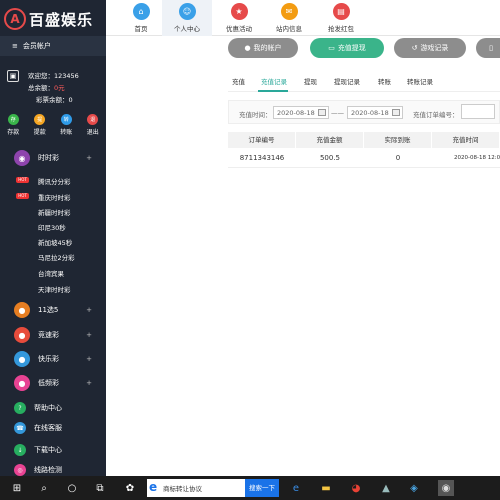 This screenshot has height=500, width=500. I want to click on category-shishicai: ◉ 时时彩 +, so click(53, 158).